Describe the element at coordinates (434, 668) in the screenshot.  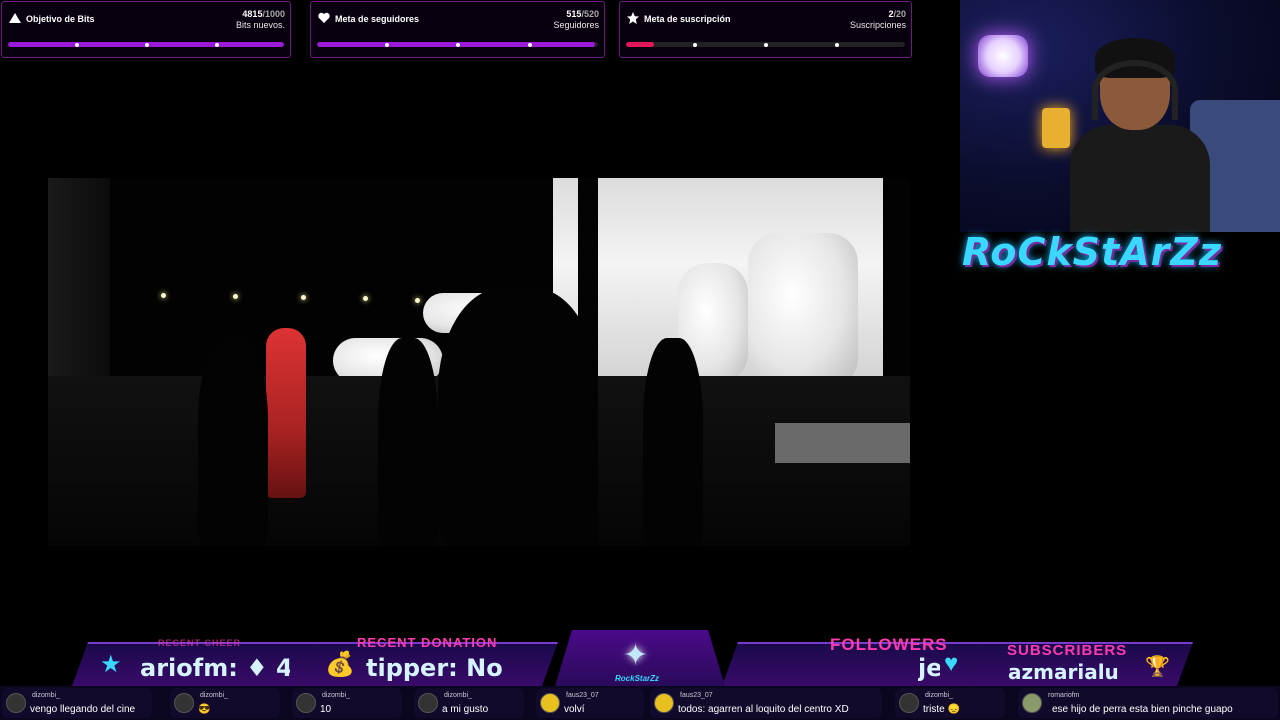
I see `recent-donation-value: tipper: No` at that location.